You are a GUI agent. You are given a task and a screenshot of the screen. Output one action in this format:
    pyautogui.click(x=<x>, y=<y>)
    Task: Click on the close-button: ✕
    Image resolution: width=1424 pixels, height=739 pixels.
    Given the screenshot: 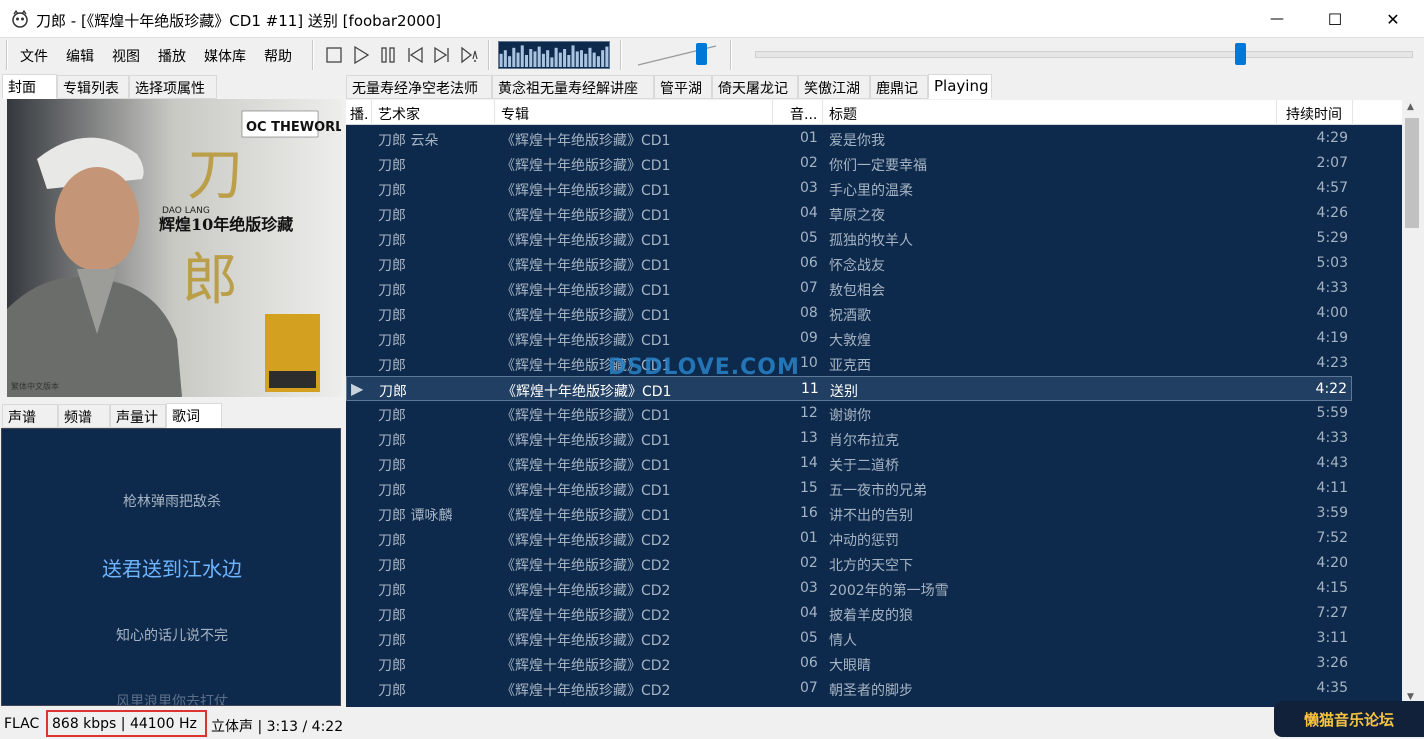 What is the action you would take?
    pyautogui.click(x=1393, y=19)
    